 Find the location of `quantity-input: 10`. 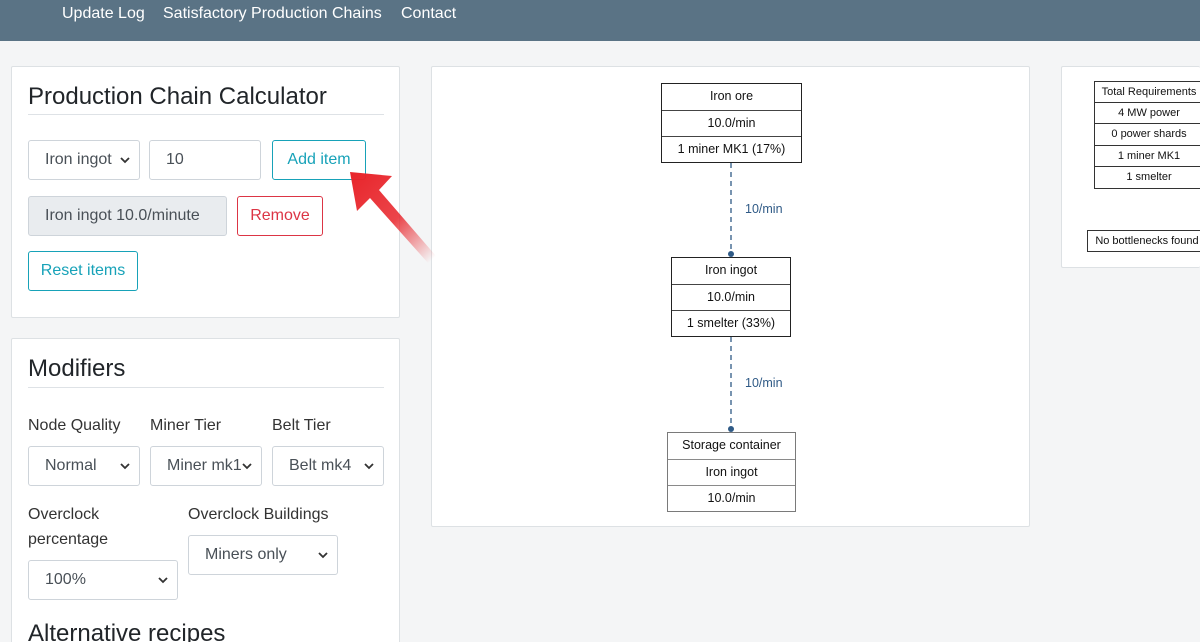

quantity-input: 10 is located at coordinates (205, 160).